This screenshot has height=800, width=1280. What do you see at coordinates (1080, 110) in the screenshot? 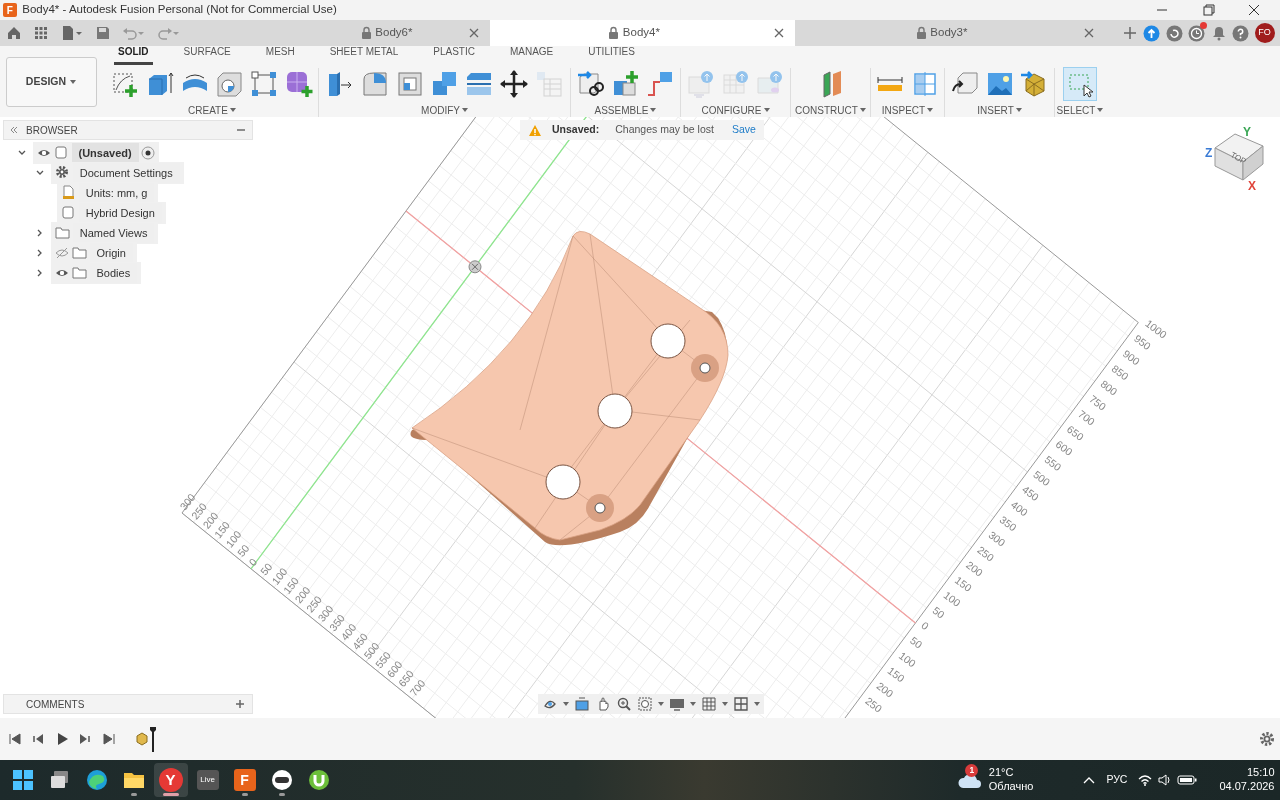
I see `group-menu: SELECT` at bounding box center [1080, 110].